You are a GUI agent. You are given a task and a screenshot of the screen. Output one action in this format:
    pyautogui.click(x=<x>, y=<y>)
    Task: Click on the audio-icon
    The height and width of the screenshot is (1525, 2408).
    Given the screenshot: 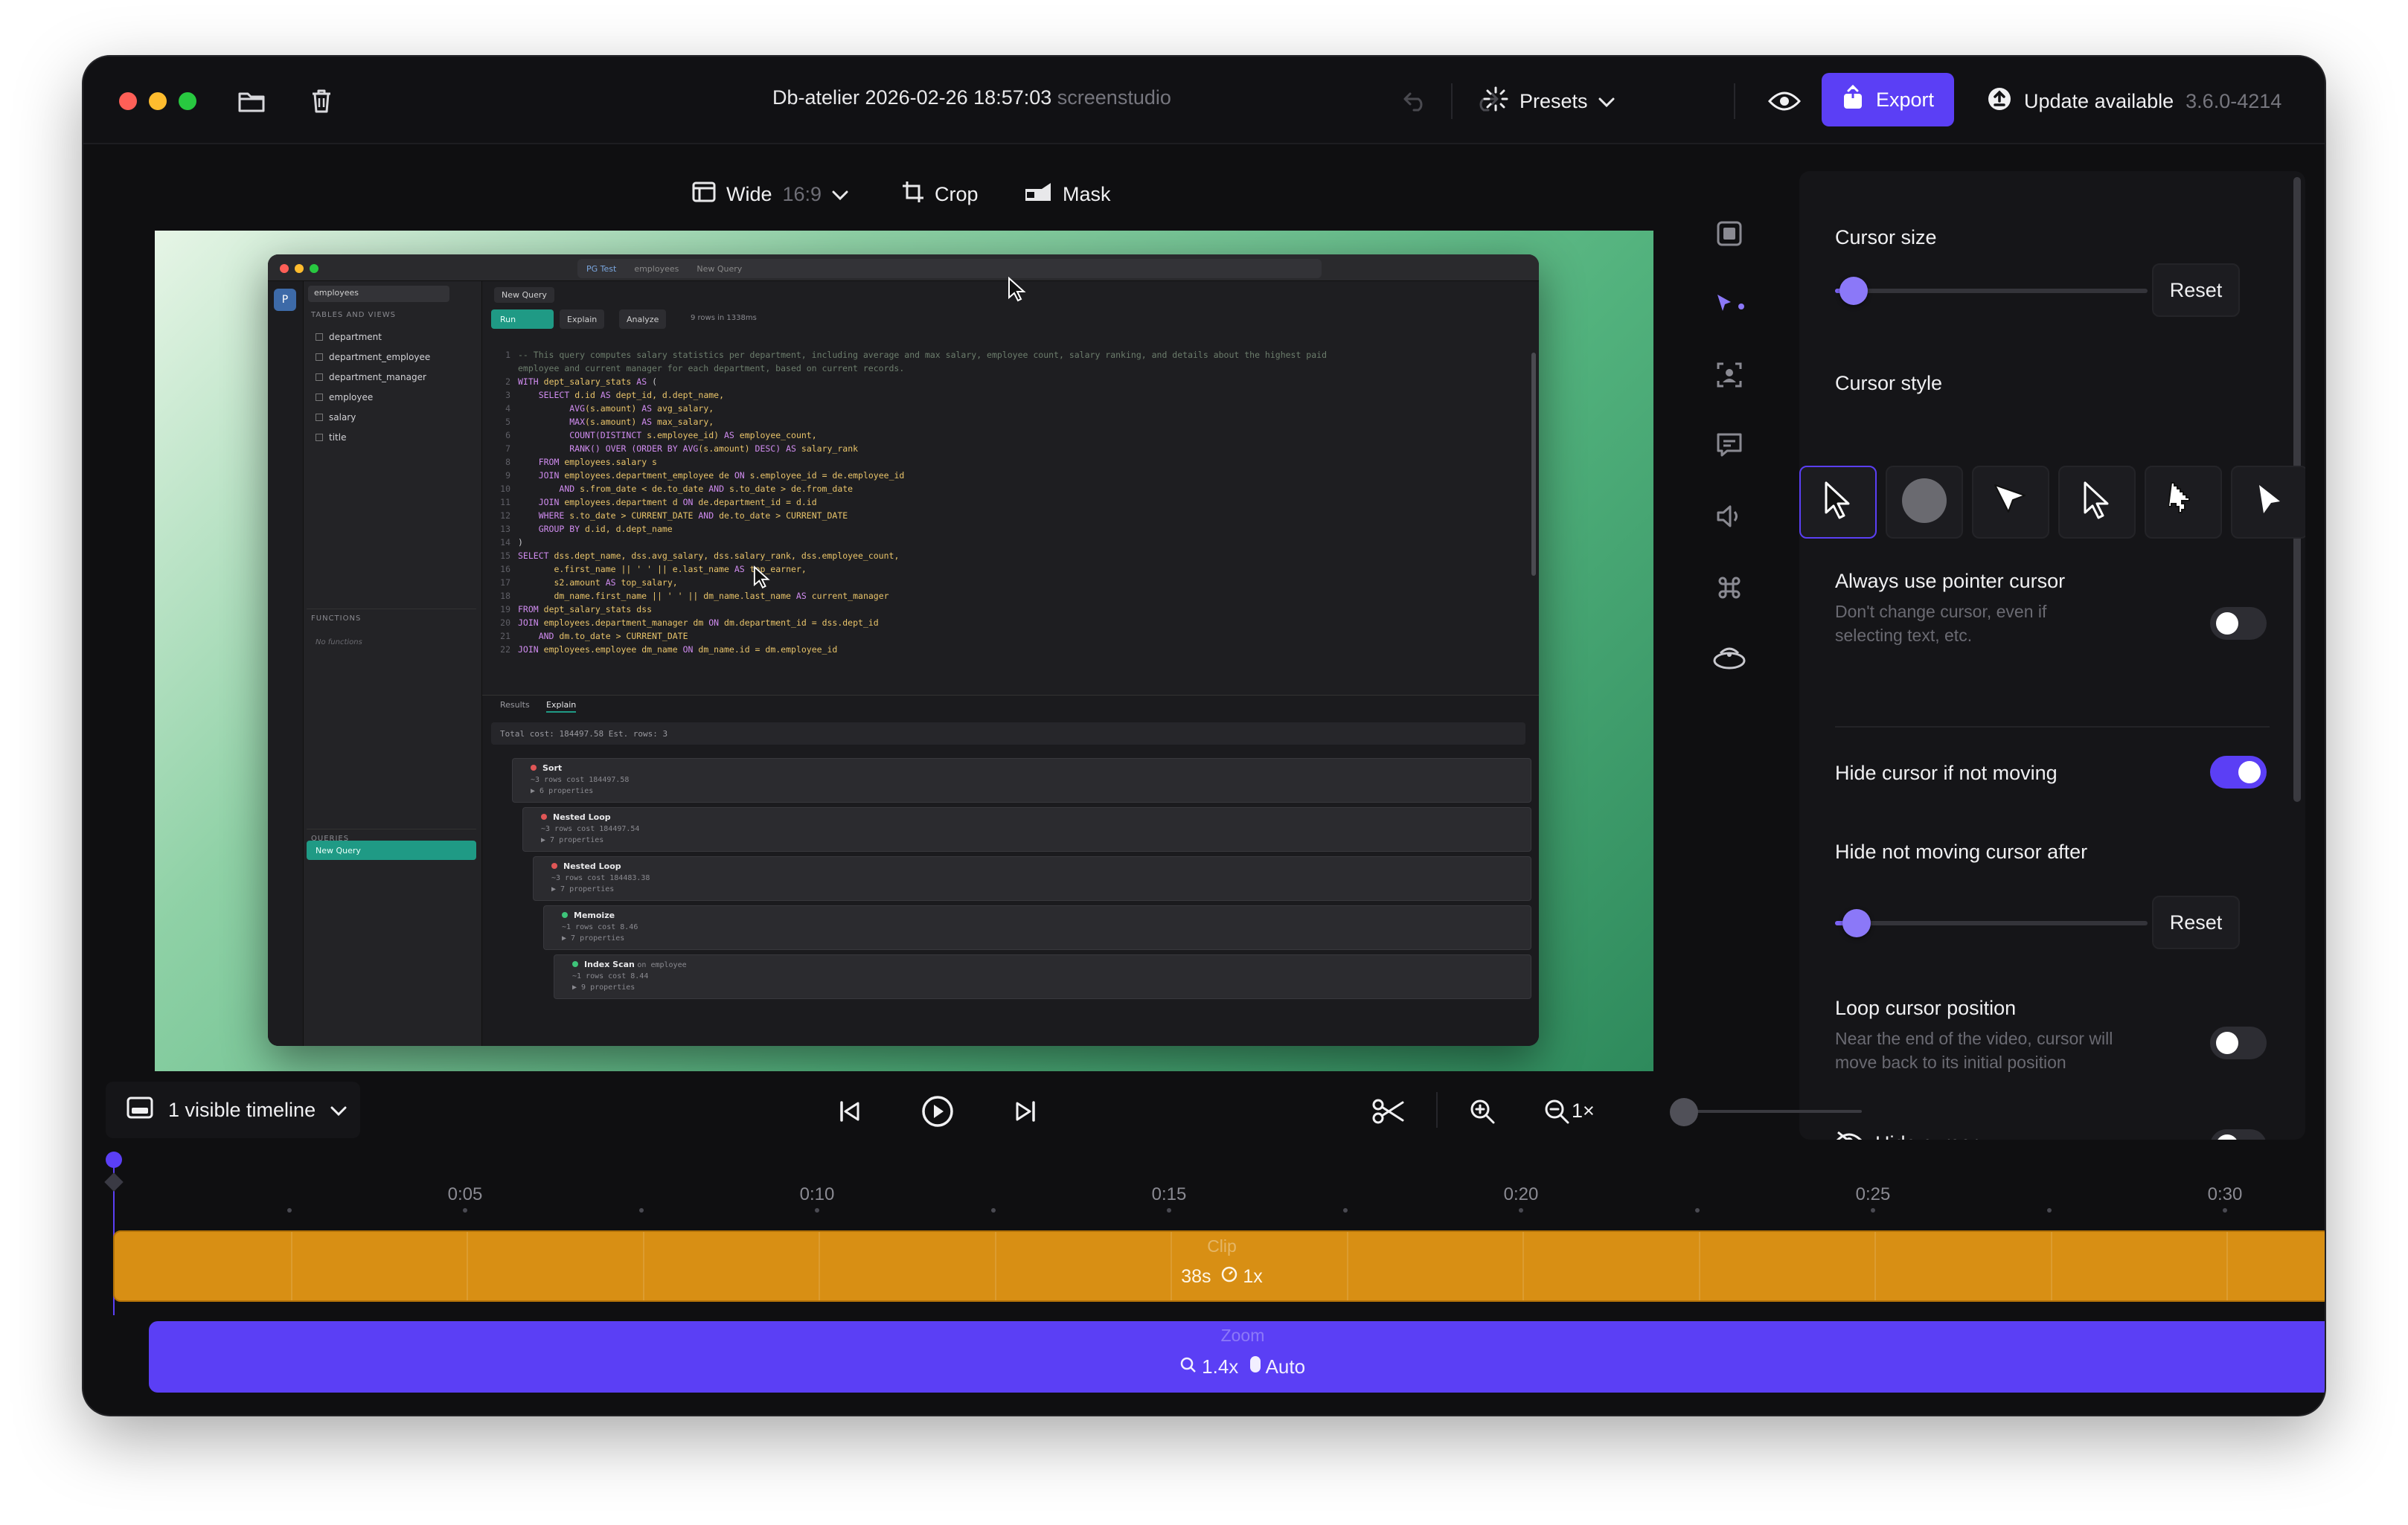 What is the action you would take?
    pyautogui.click(x=1729, y=516)
    